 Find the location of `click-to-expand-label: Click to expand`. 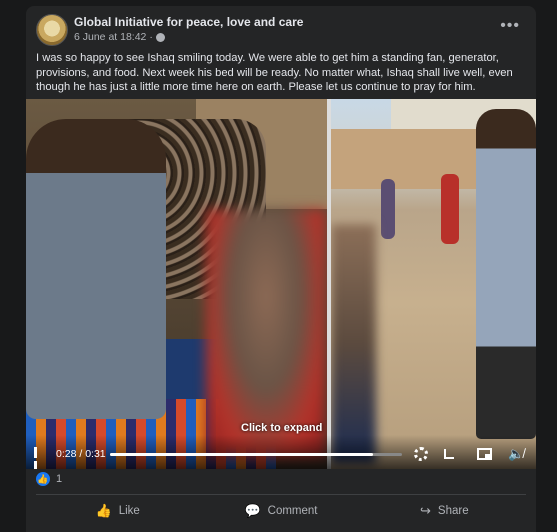

click-to-expand-label: Click to expand is located at coordinates (281, 428).